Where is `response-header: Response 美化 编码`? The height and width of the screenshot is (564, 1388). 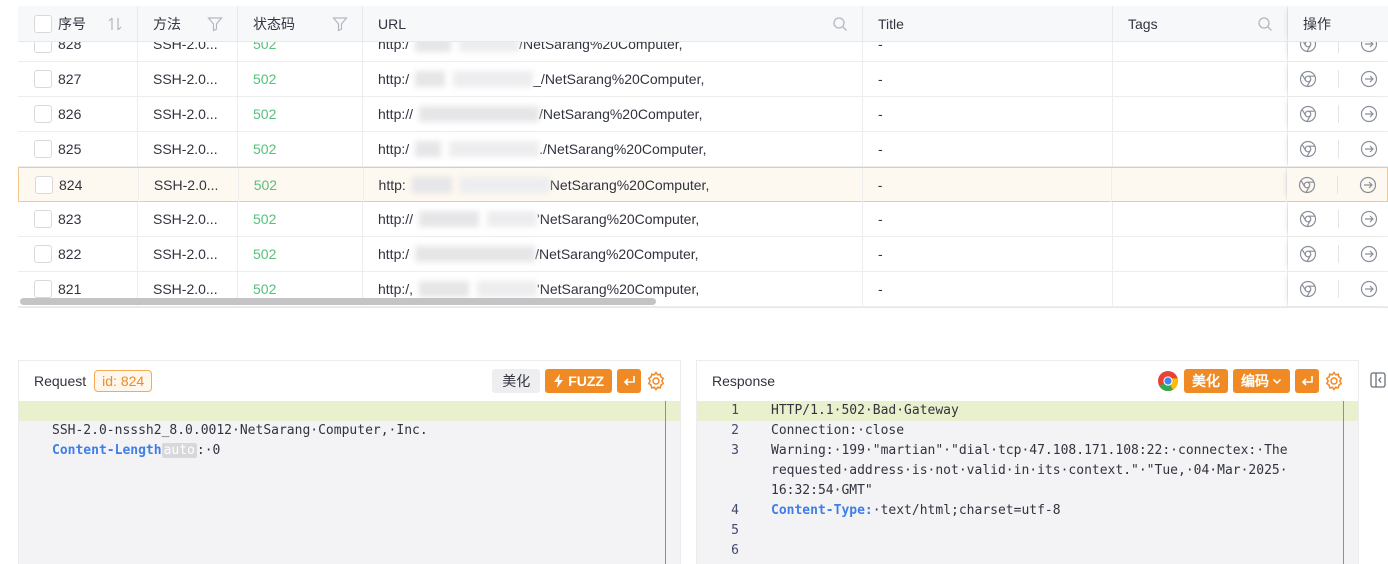
response-header: Response 美化 编码 is located at coordinates (1027, 381).